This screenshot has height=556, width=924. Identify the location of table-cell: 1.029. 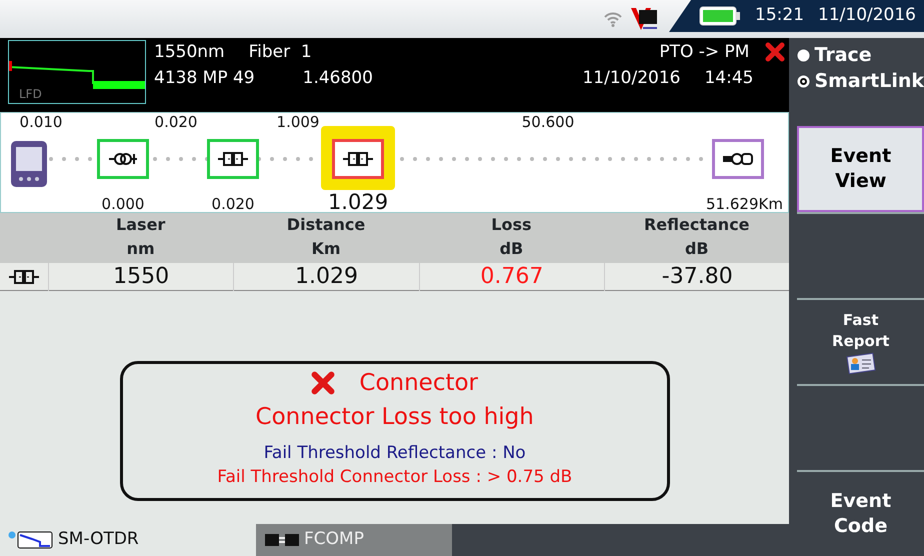
(326, 277).